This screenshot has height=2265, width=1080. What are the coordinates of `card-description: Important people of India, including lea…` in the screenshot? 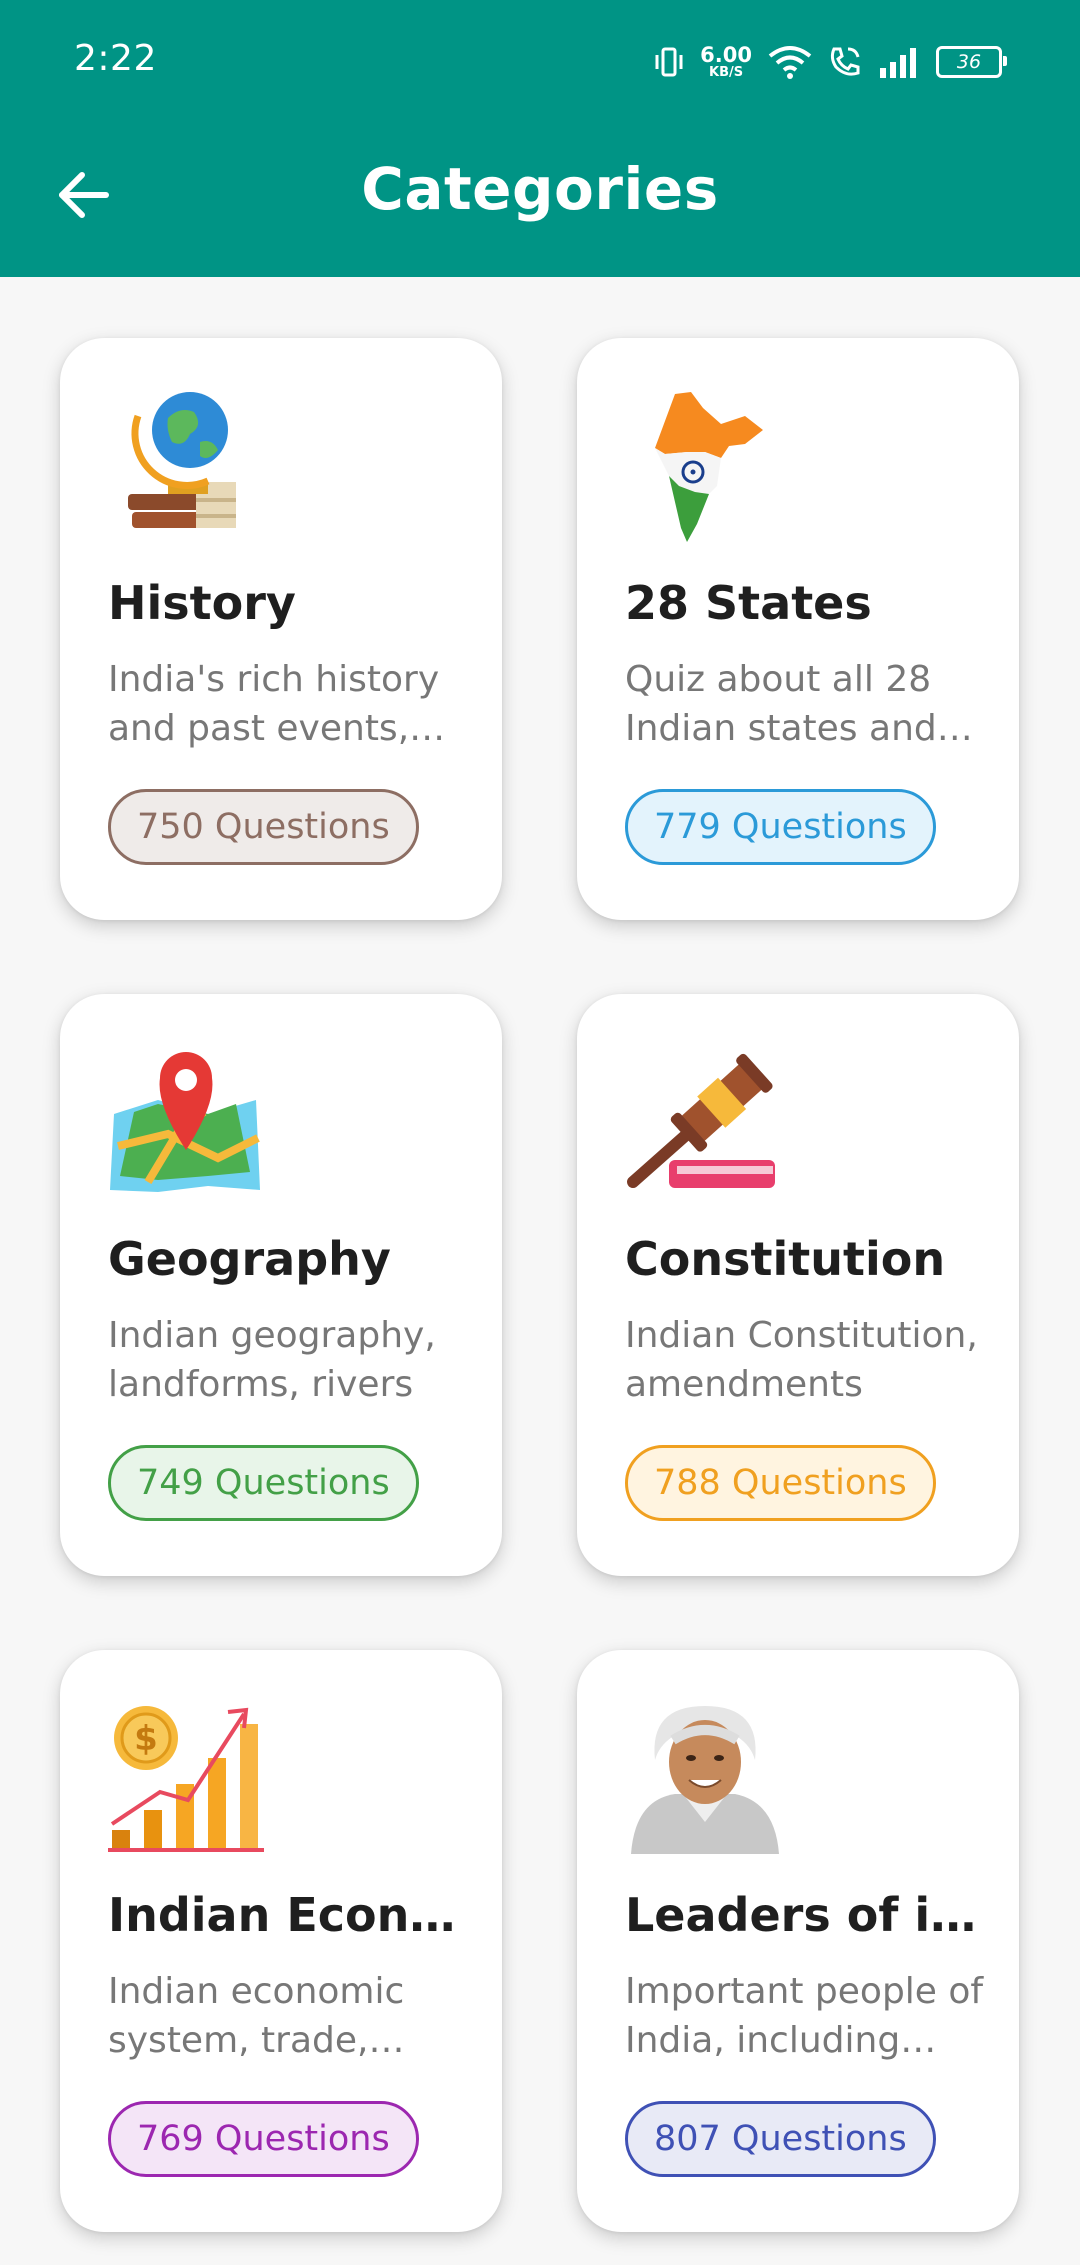 It's located at (804, 2016).